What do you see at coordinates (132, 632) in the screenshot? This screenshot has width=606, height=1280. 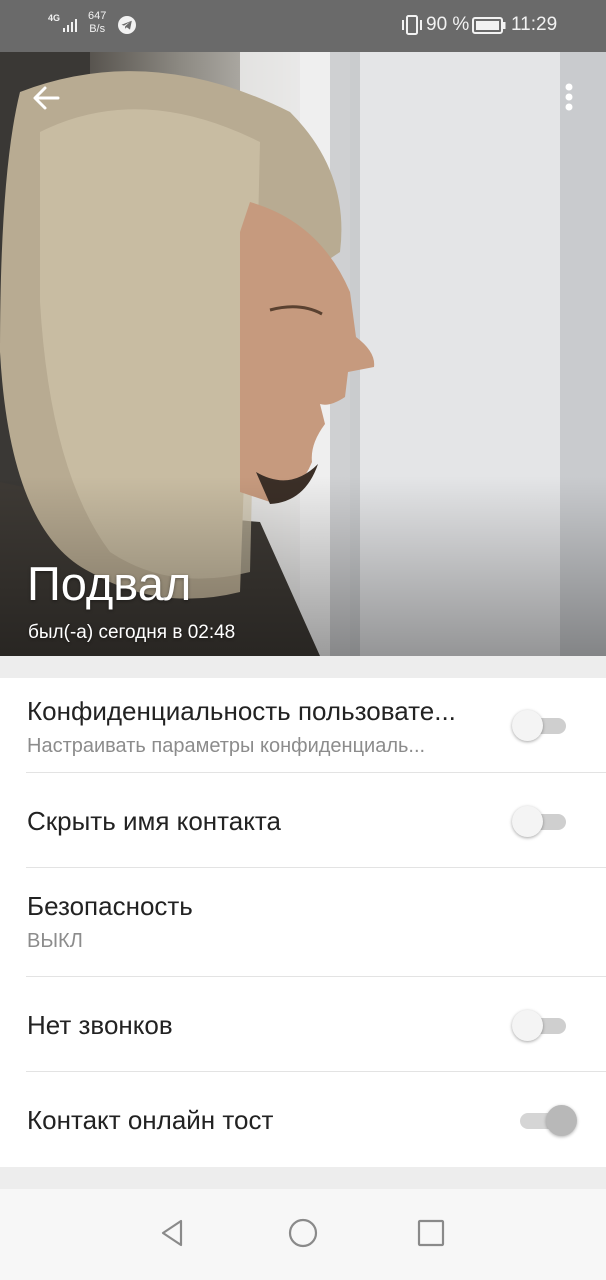 I see `last-seen-status: был(-а) сегодня в 02:48` at bounding box center [132, 632].